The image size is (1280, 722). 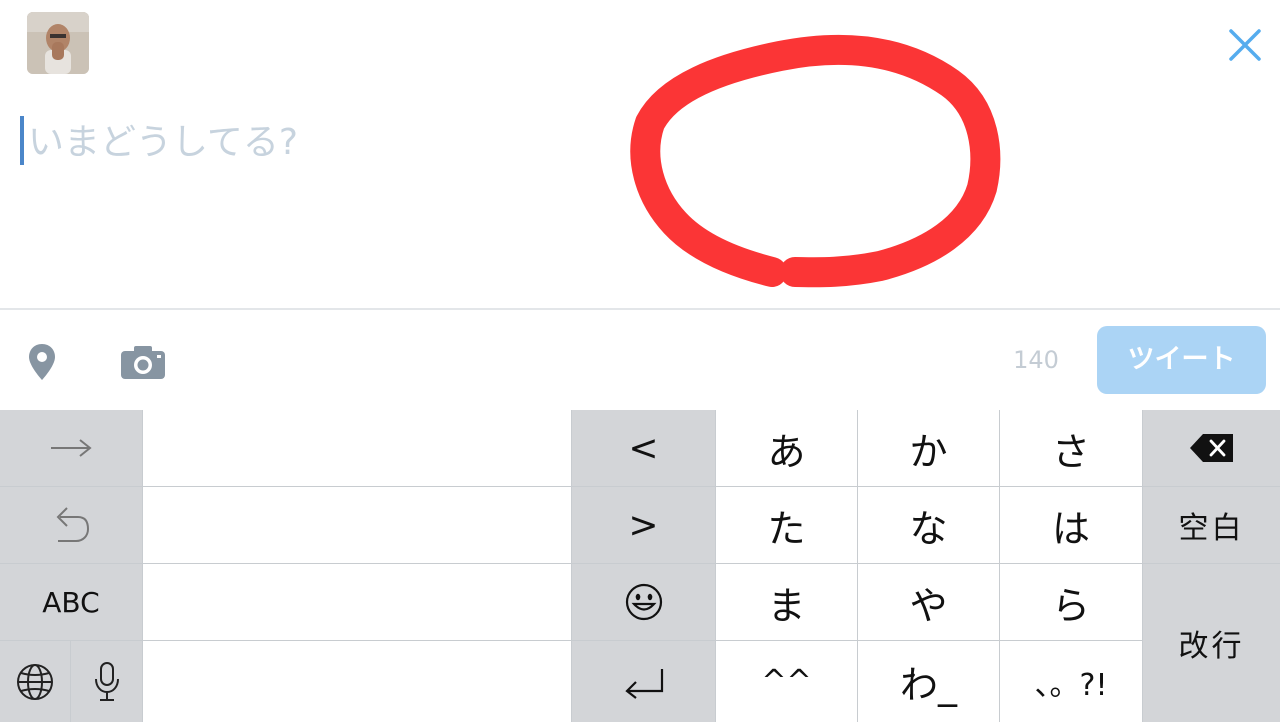 I want to click on arrow-right-icon, so click(x=71, y=448).